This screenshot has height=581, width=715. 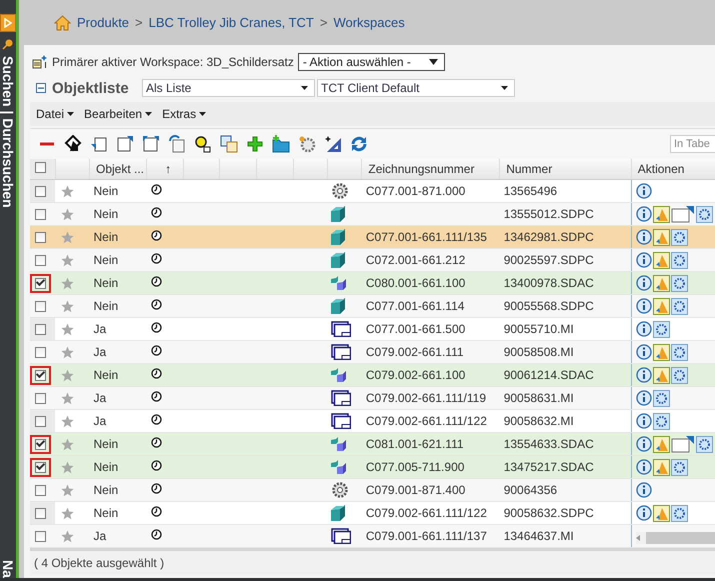 I want to click on column-header: Aktionen, so click(x=673, y=169).